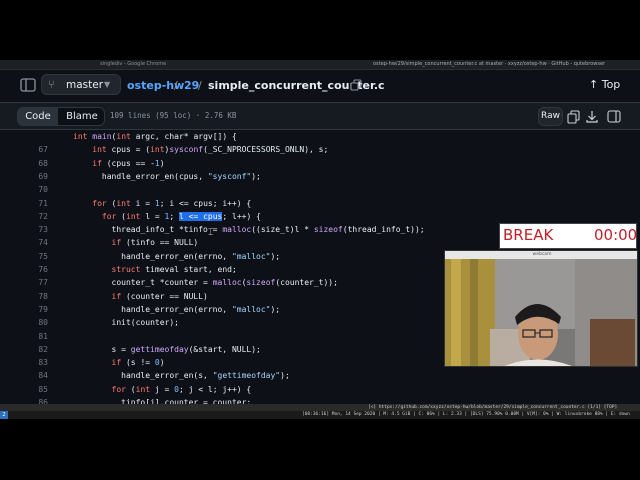  What do you see at coordinates (85, 85) in the screenshot?
I see `branch-name: master` at bounding box center [85, 85].